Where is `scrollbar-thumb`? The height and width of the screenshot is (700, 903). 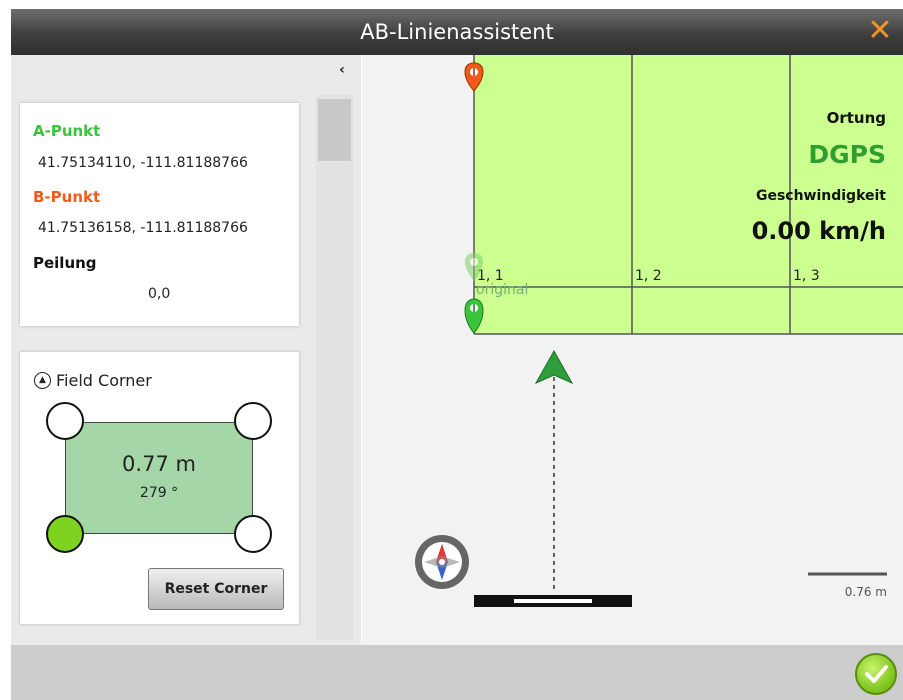 scrollbar-thumb is located at coordinates (334, 130).